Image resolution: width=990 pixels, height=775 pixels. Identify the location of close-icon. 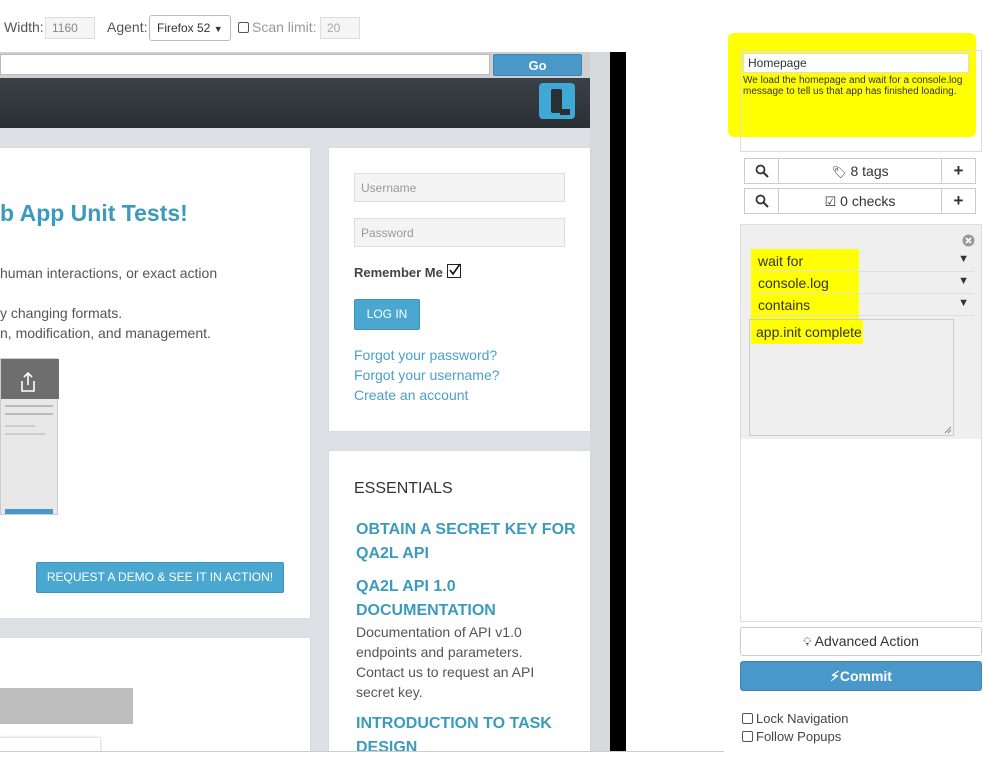
(968, 240).